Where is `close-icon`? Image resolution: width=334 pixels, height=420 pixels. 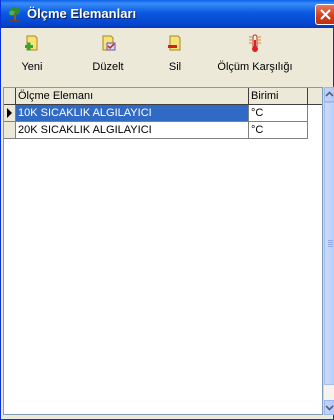 close-icon is located at coordinates (325, 14).